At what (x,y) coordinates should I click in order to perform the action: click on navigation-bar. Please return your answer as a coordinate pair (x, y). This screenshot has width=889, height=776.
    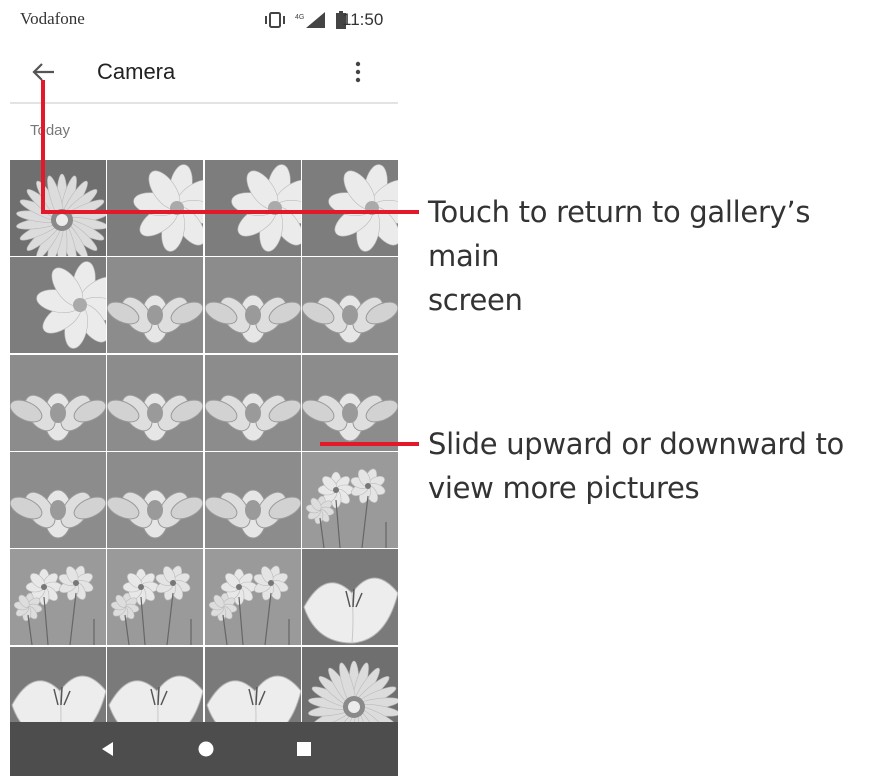
    Looking at the image, I should click on (204, 749).